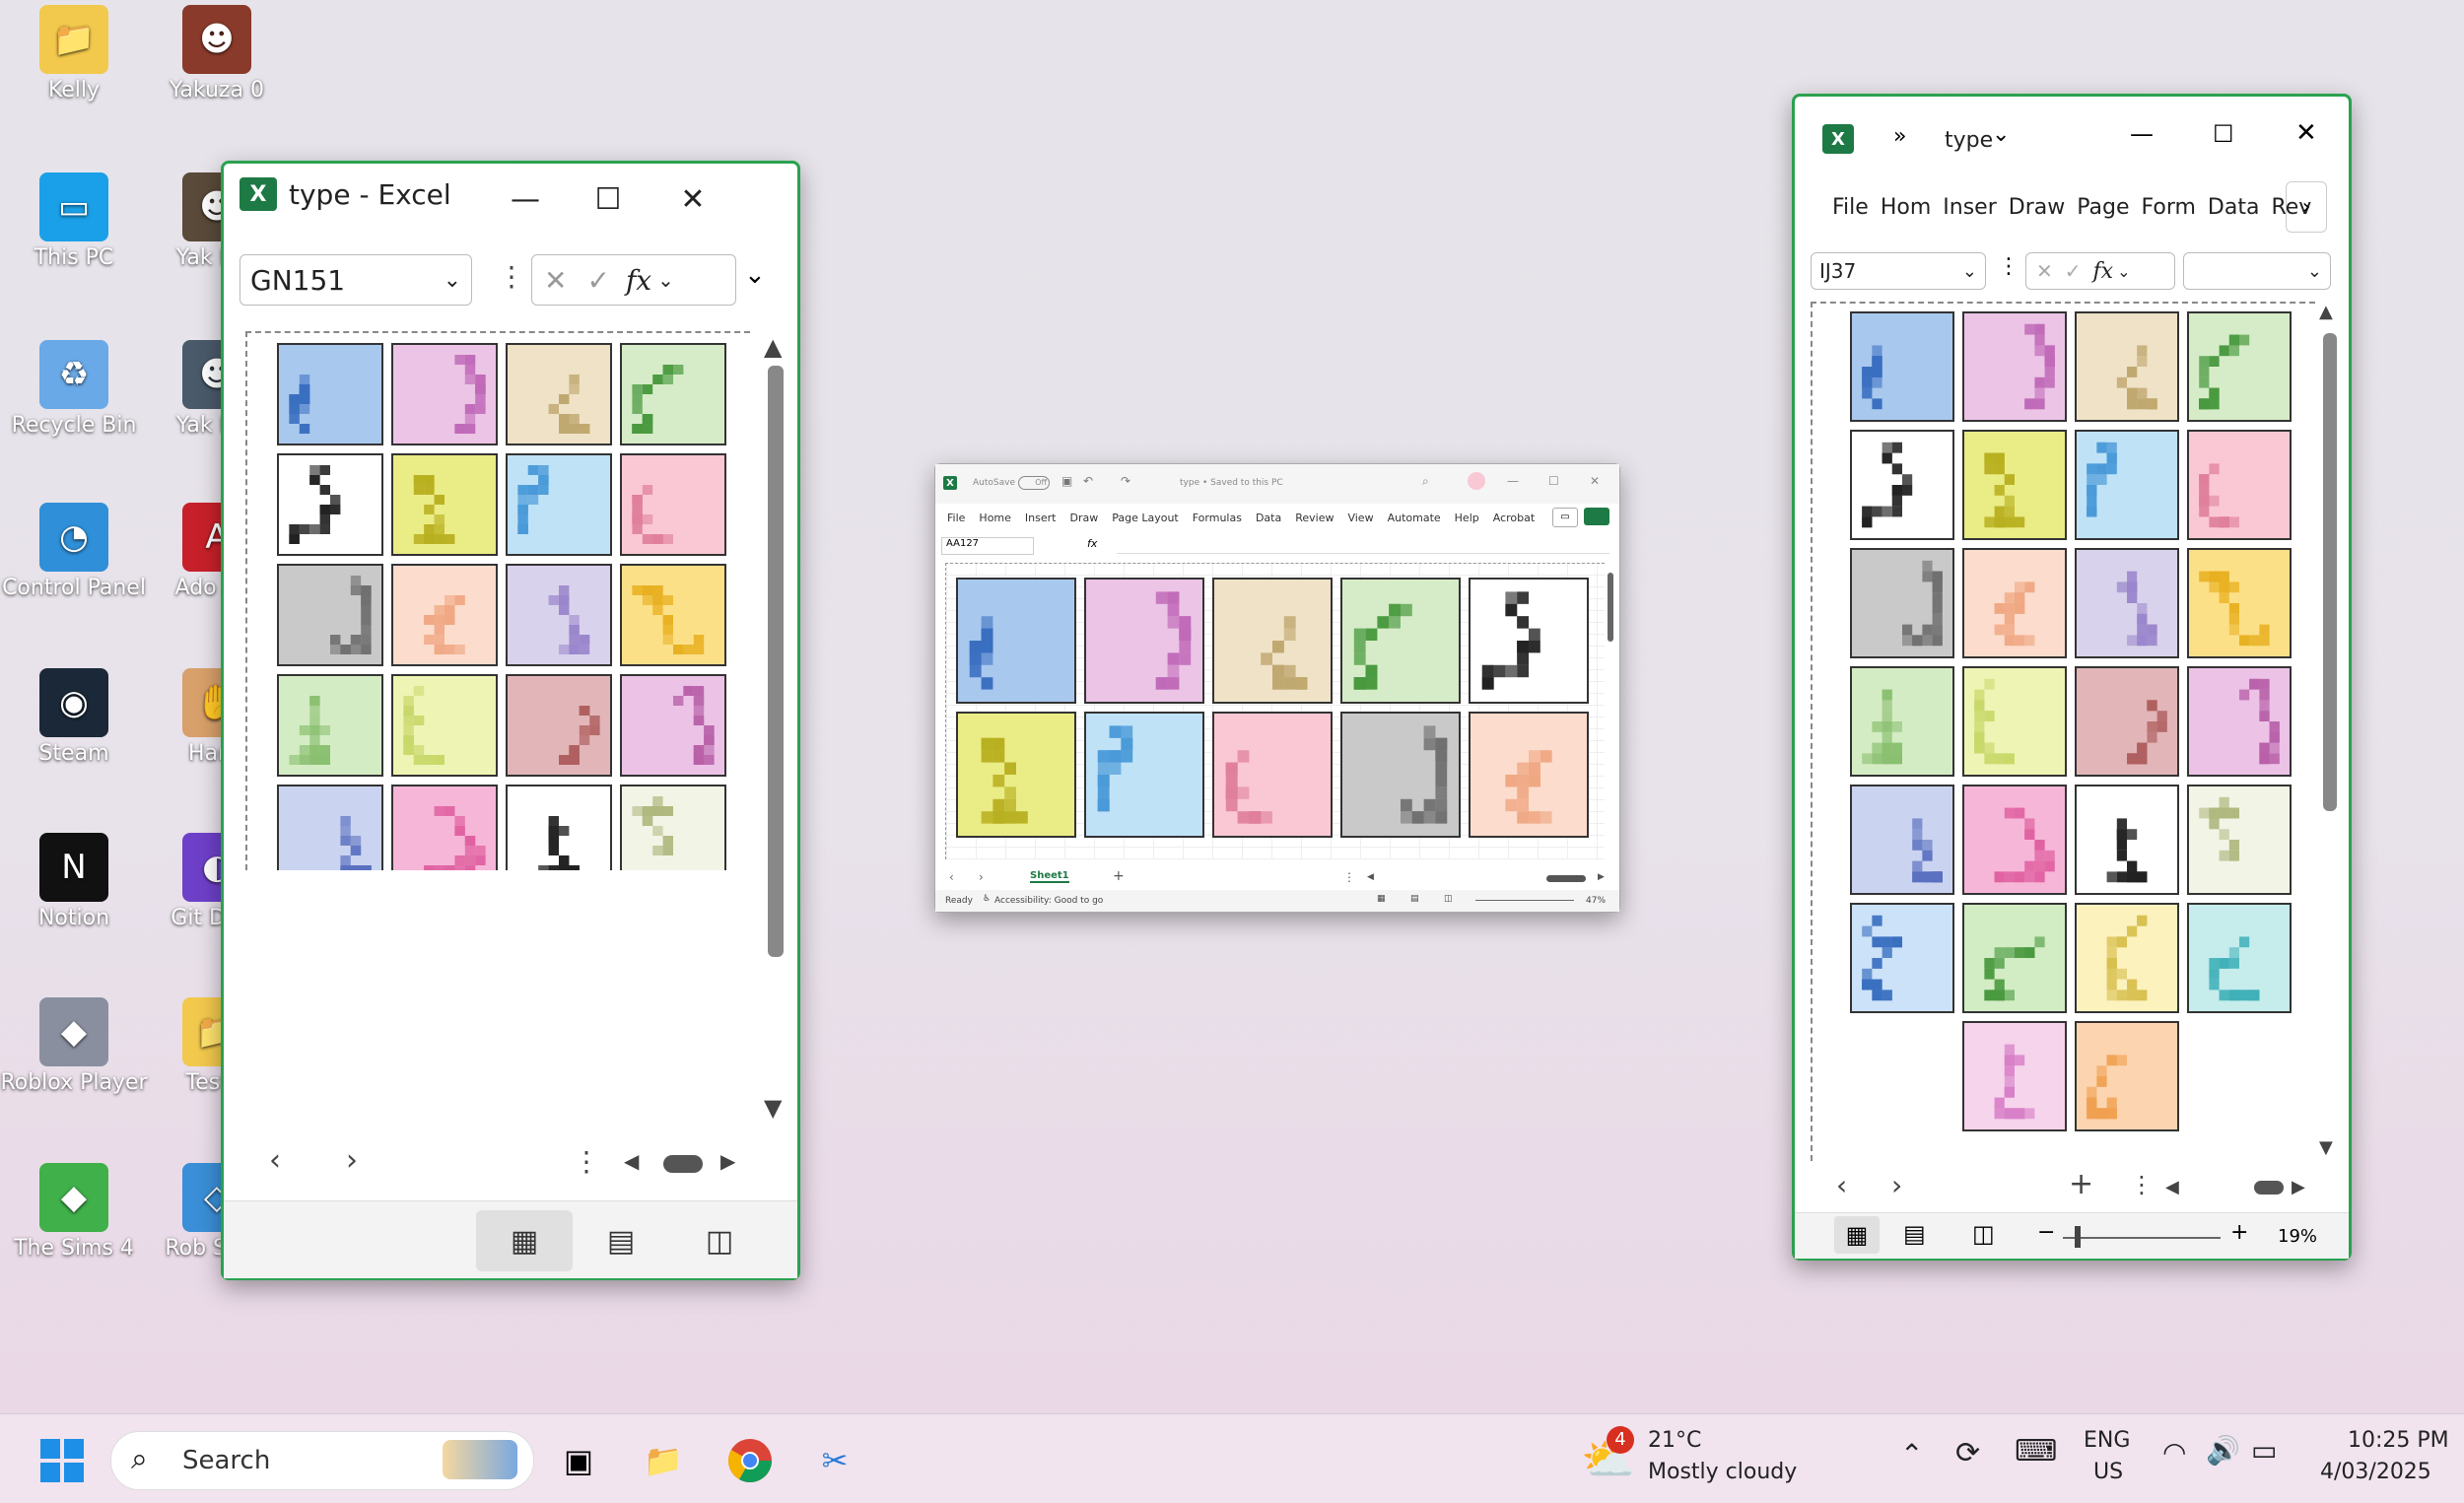  Describe the element at coordinates (1425, 481) in the screenshot. I see `search-icon: ⌕` at that location.